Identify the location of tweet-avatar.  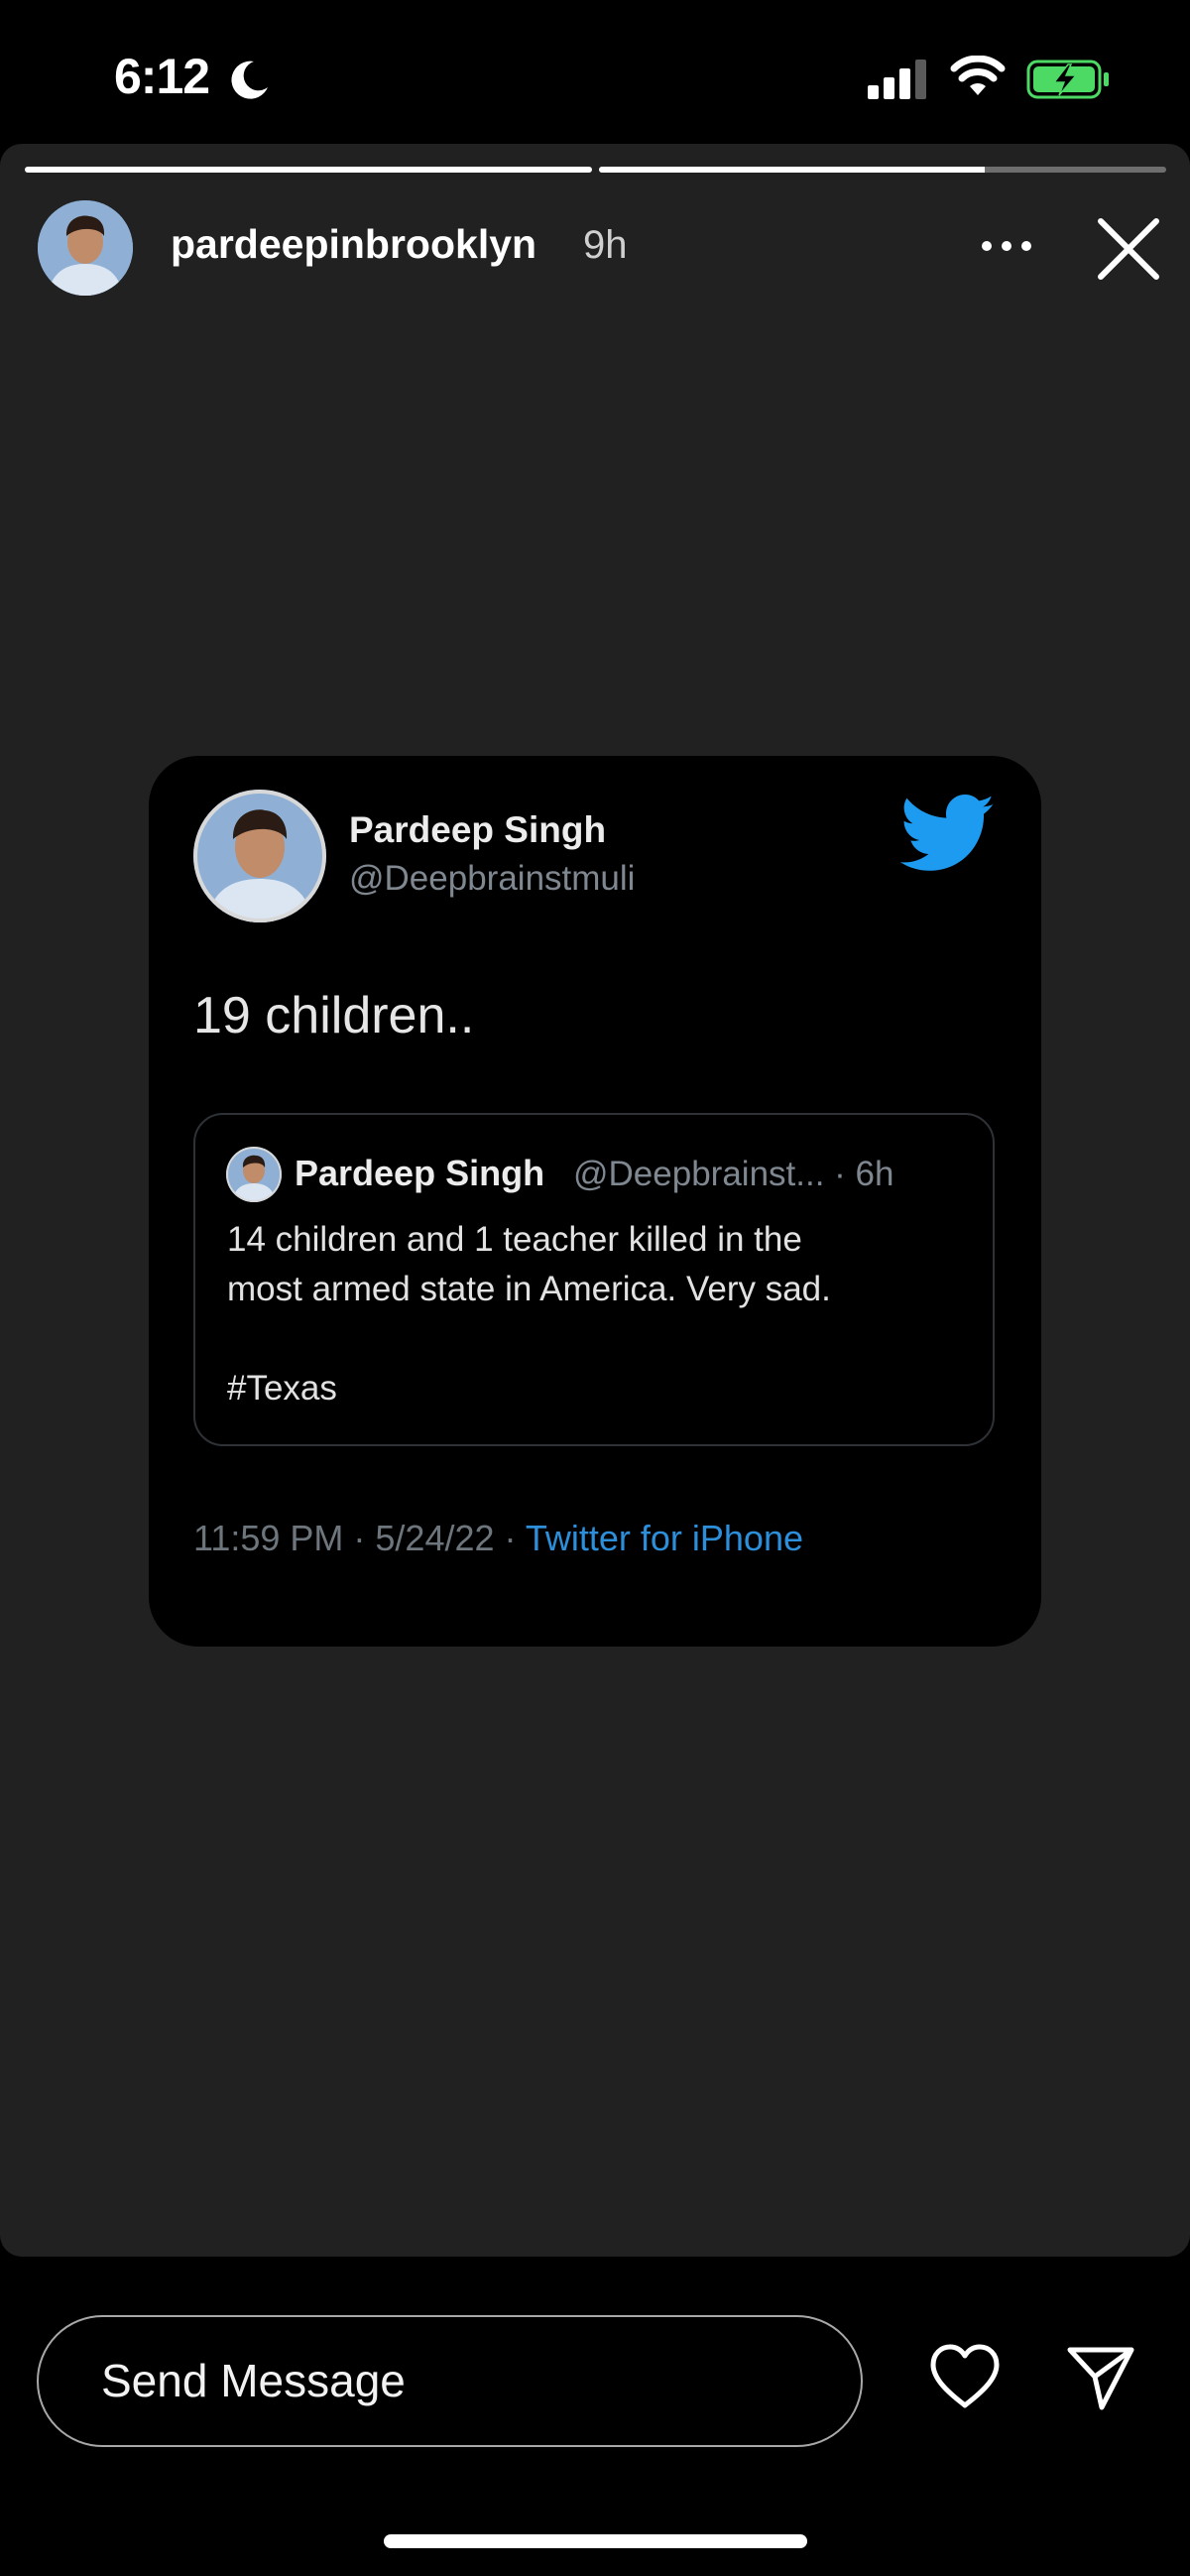
(259, 856).